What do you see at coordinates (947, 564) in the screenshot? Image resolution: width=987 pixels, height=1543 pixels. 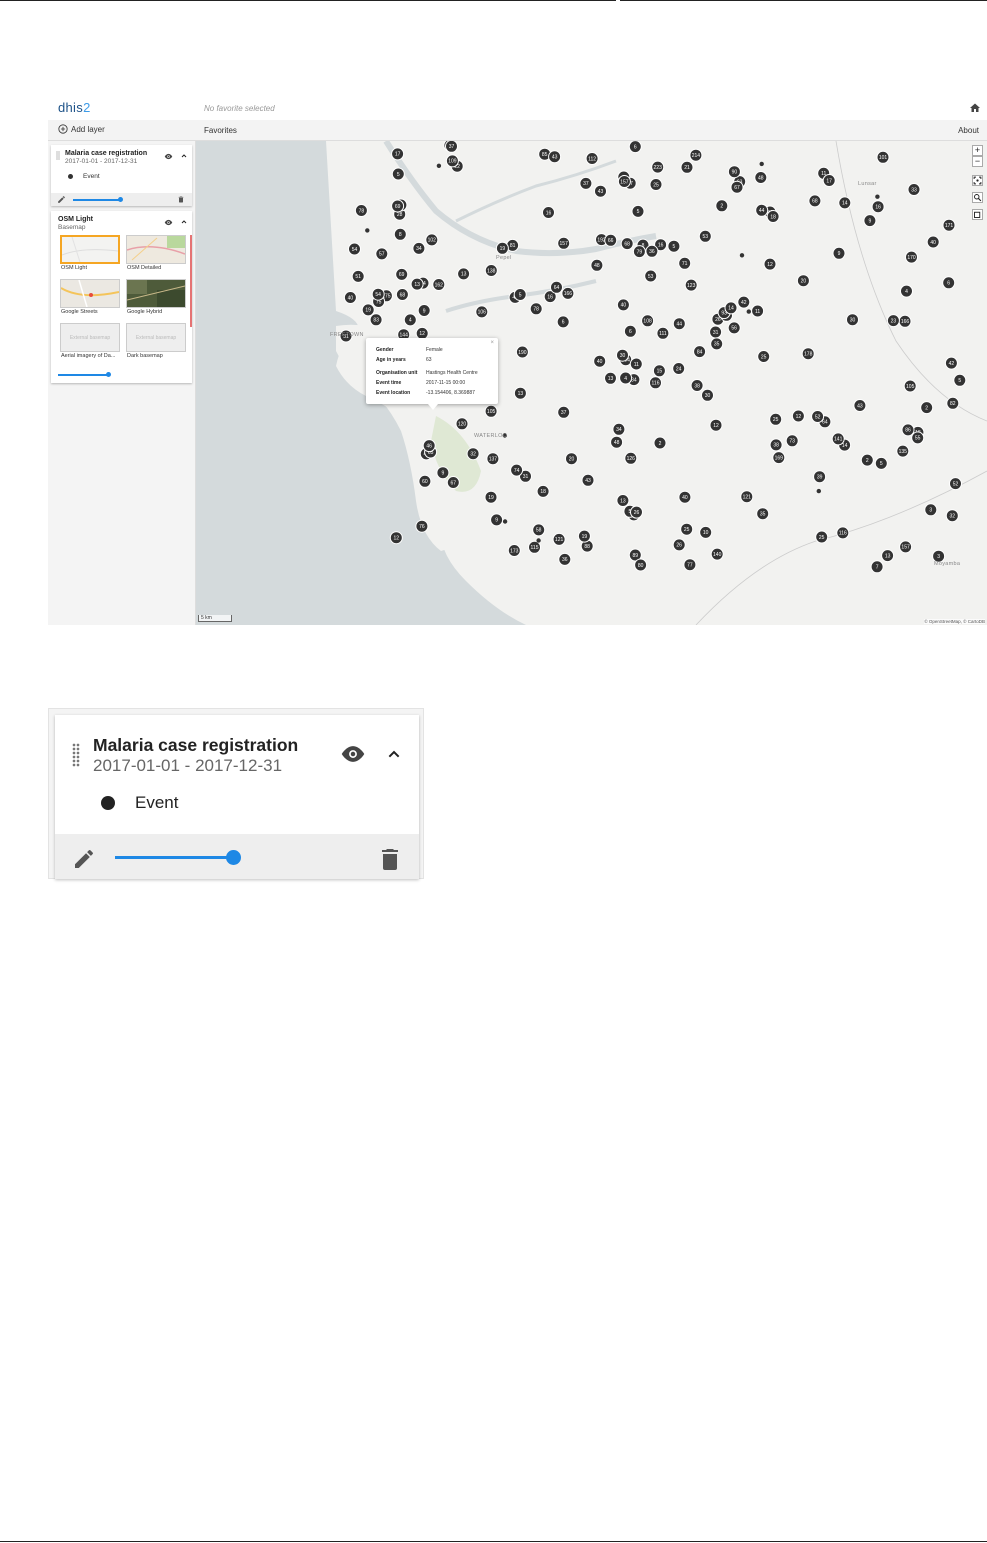 I see `place-label: Moyamba` at bounding box center [947, 564].